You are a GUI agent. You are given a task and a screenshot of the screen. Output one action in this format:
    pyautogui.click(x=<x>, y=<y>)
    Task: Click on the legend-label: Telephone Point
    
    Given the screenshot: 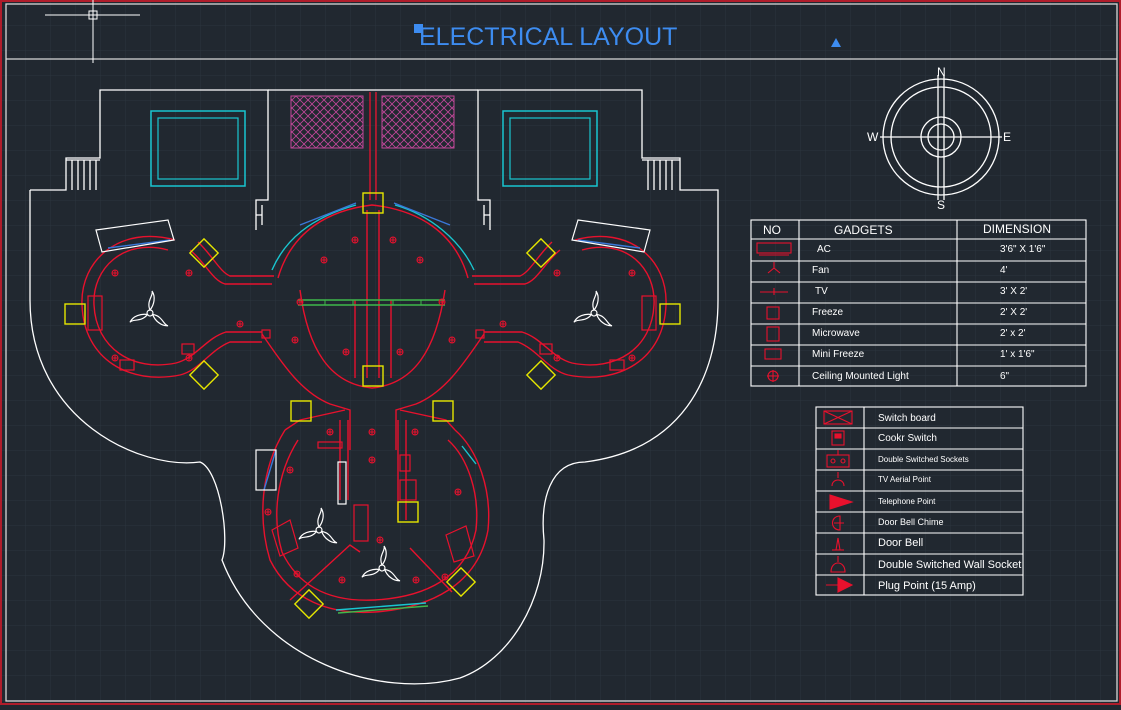 What is the action you would take?
    pyautogui.click(x=907, y=501)
    